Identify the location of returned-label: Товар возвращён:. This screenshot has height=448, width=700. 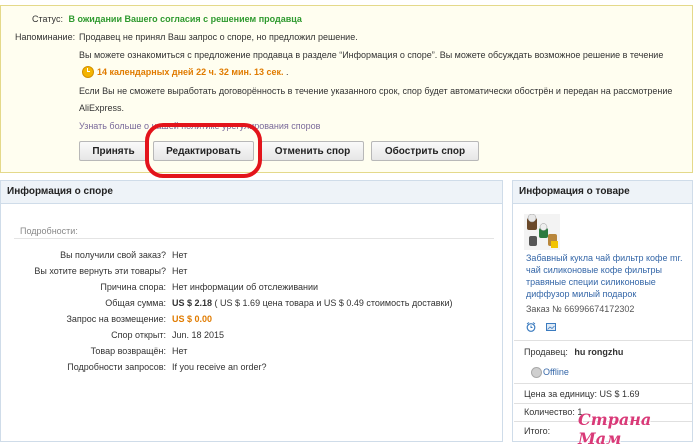
(128, 351).